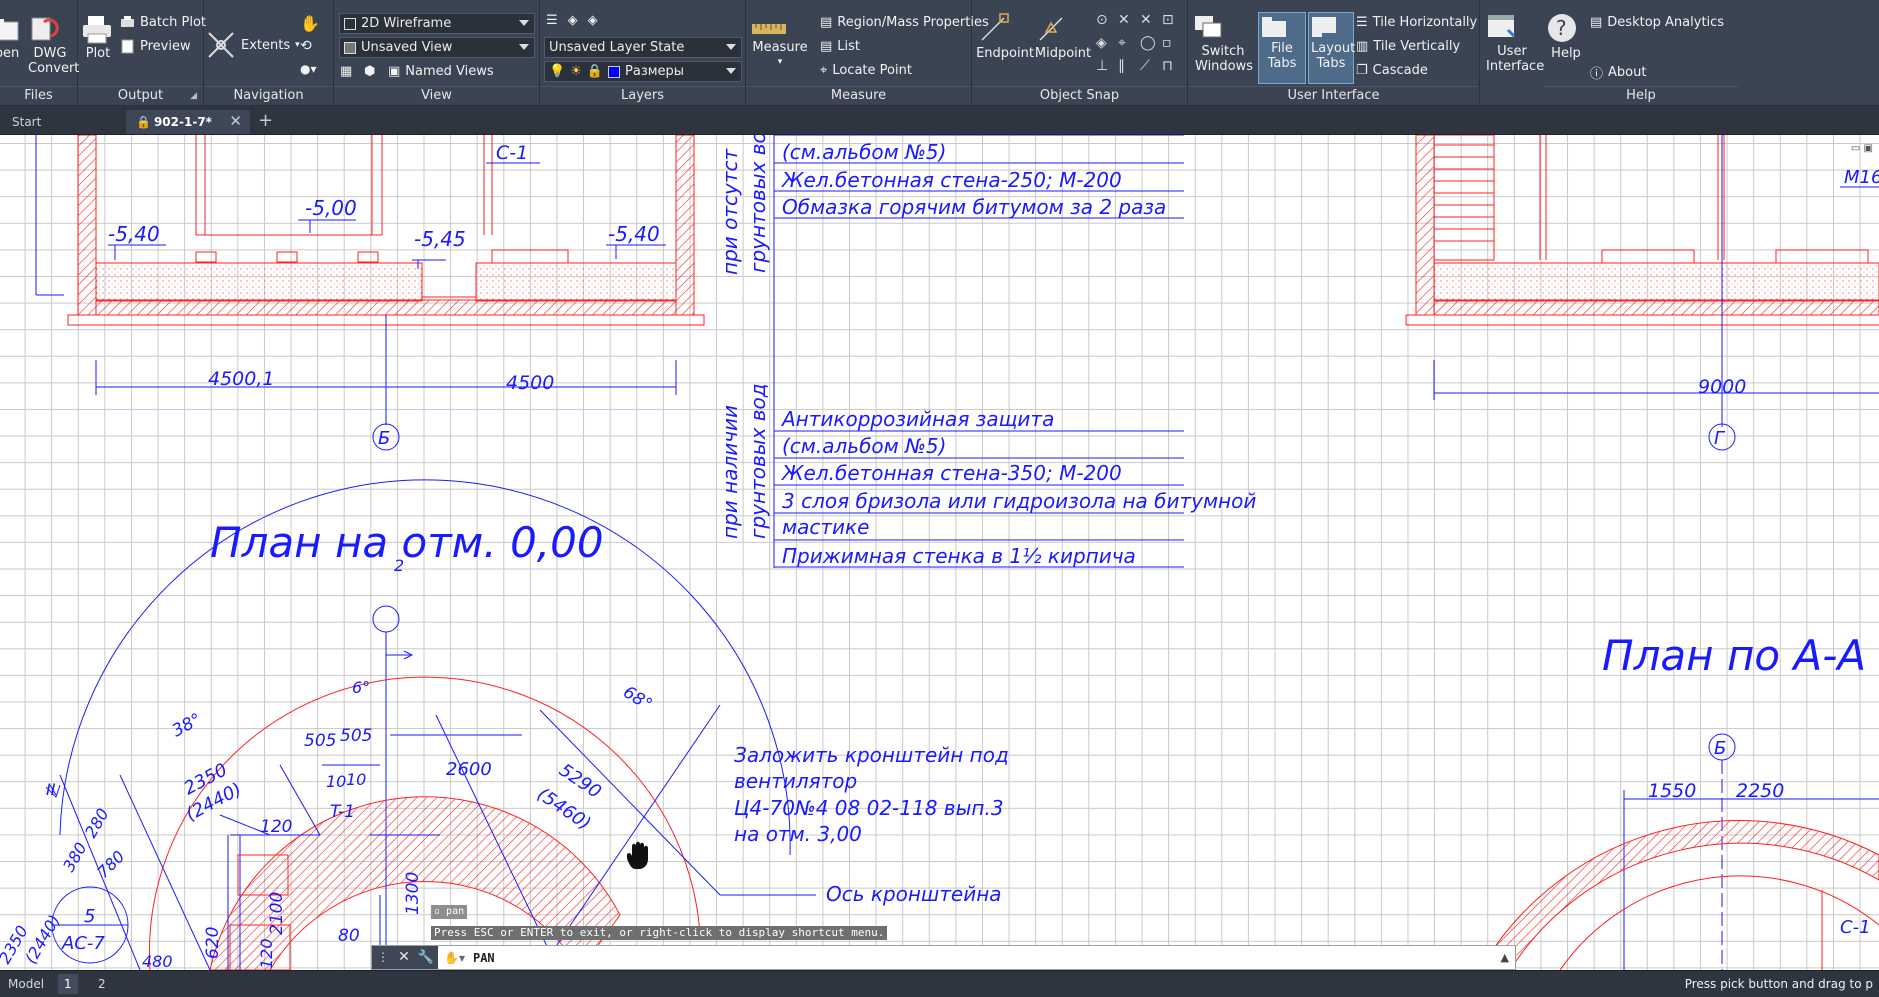 The height and width of the screenshot is (997, 1879). What do you see at coordinates (1331, 48) in the screenshot?
I see `layout-tabs-button: Layout Tabs` at bounding box center [1331, 48].